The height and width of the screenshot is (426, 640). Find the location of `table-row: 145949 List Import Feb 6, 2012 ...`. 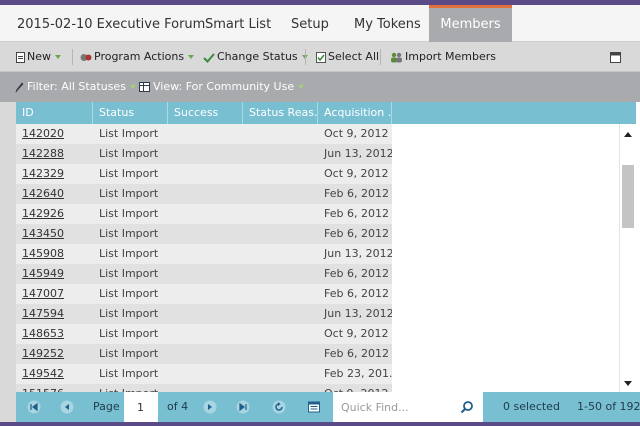

table-row: 145949 List Import Feb 6, 2012 ... is located at coordinates (204, 274).